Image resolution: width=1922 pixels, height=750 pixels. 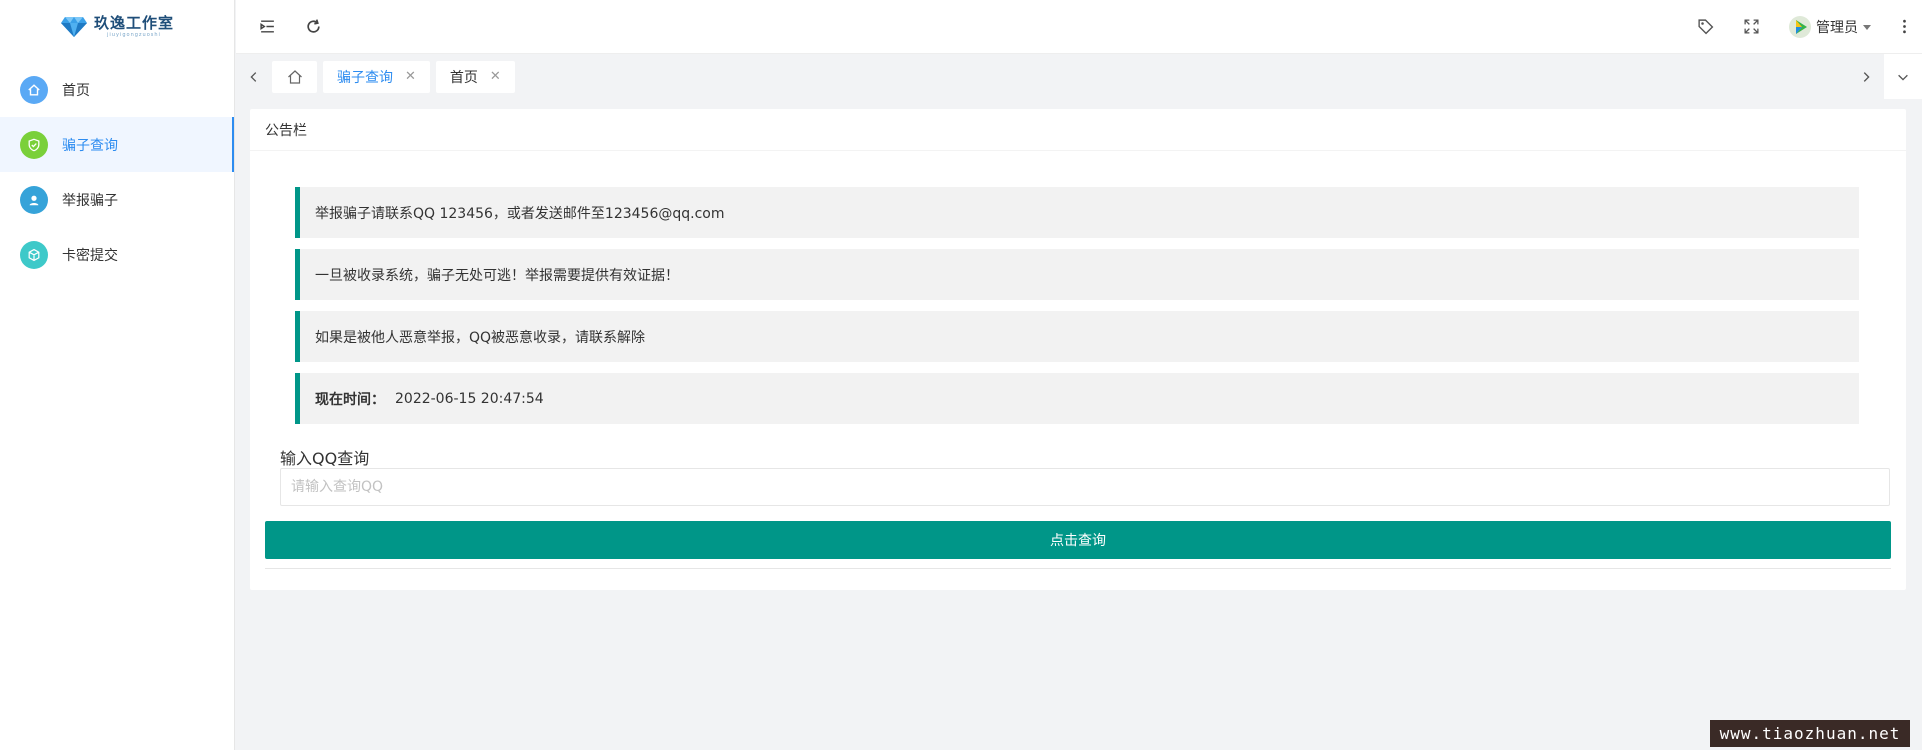 I want to click on fullscreen-button, so click(x=1751, y=27).